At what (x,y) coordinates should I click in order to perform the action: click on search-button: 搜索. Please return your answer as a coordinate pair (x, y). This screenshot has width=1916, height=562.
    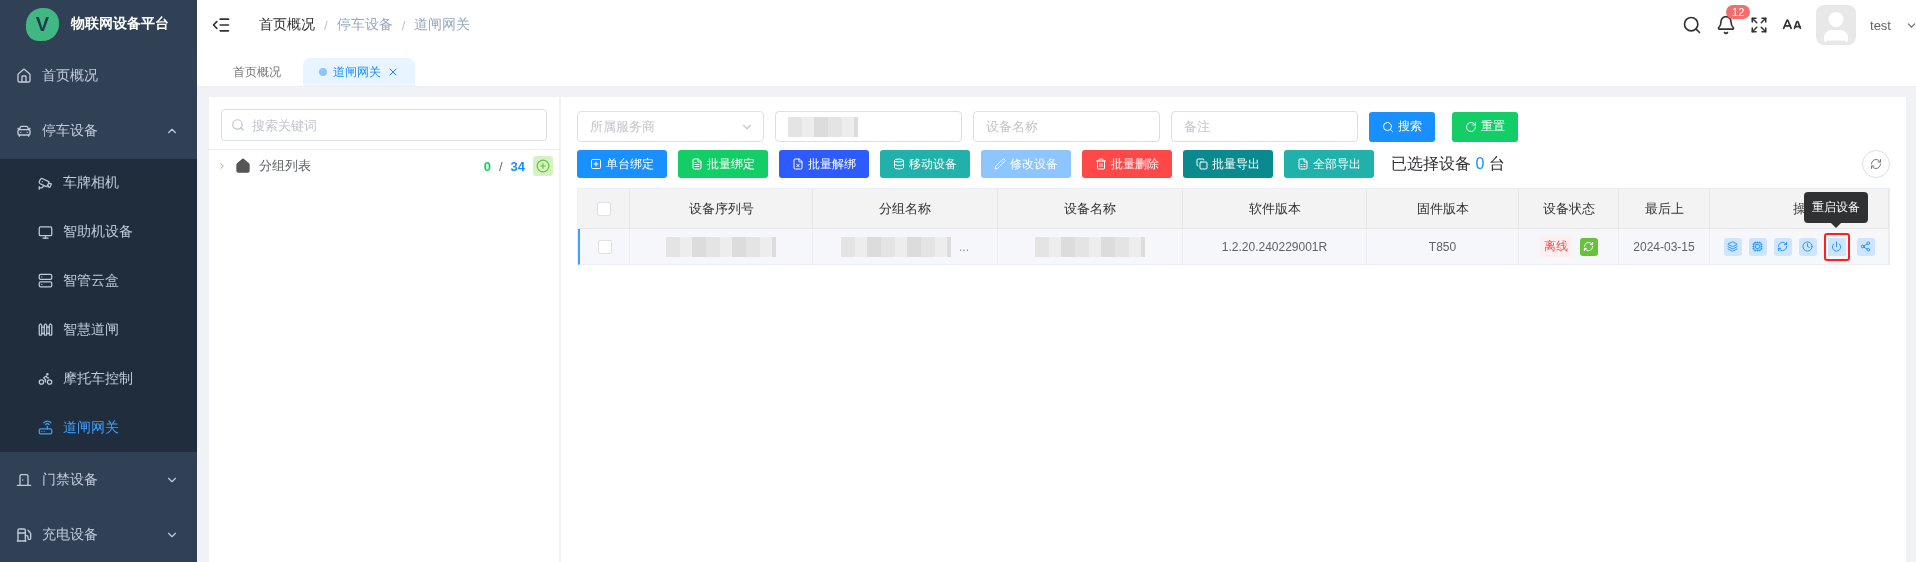
    Looking at the image, I should click on (1402, 126).